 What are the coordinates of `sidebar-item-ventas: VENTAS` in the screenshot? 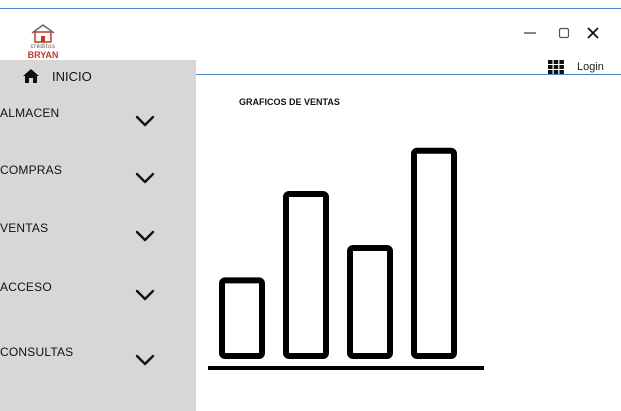 It's located at (98, 241).